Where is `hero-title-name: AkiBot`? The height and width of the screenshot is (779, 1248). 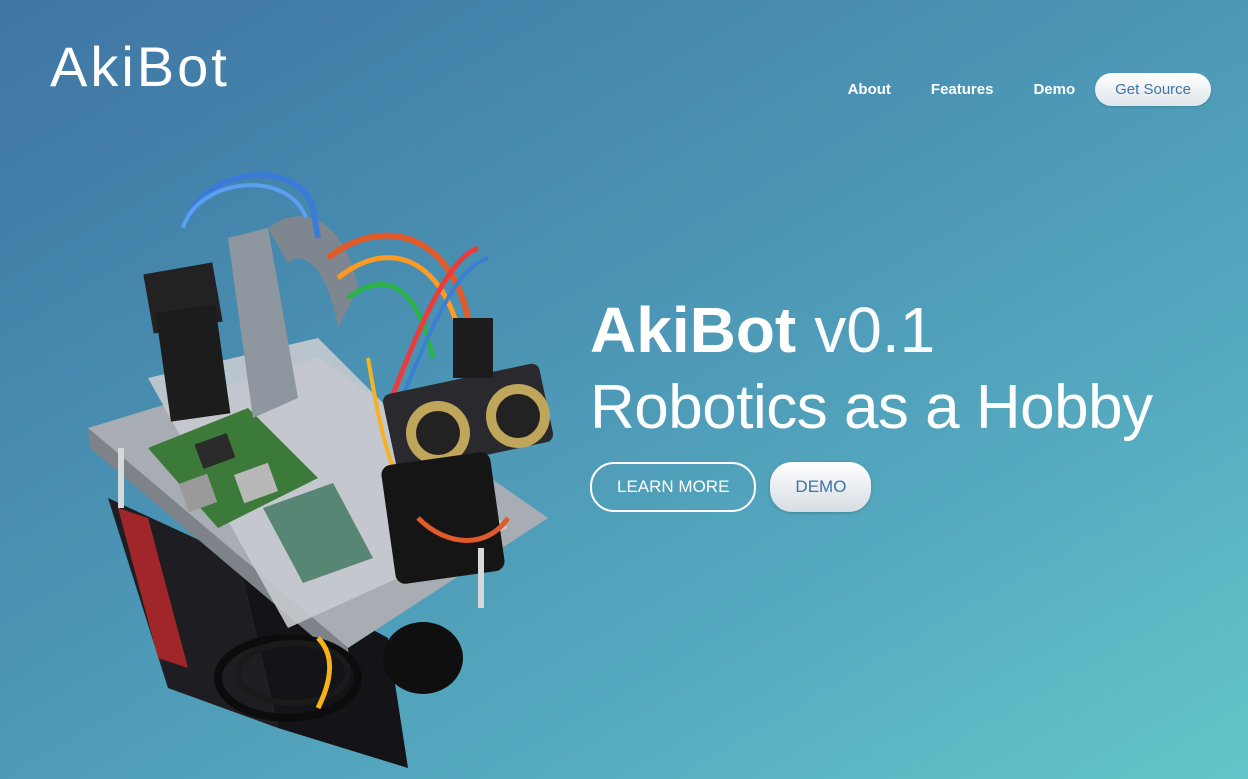
hero-title-name: AkiBot is located at coordinates (693, 330).